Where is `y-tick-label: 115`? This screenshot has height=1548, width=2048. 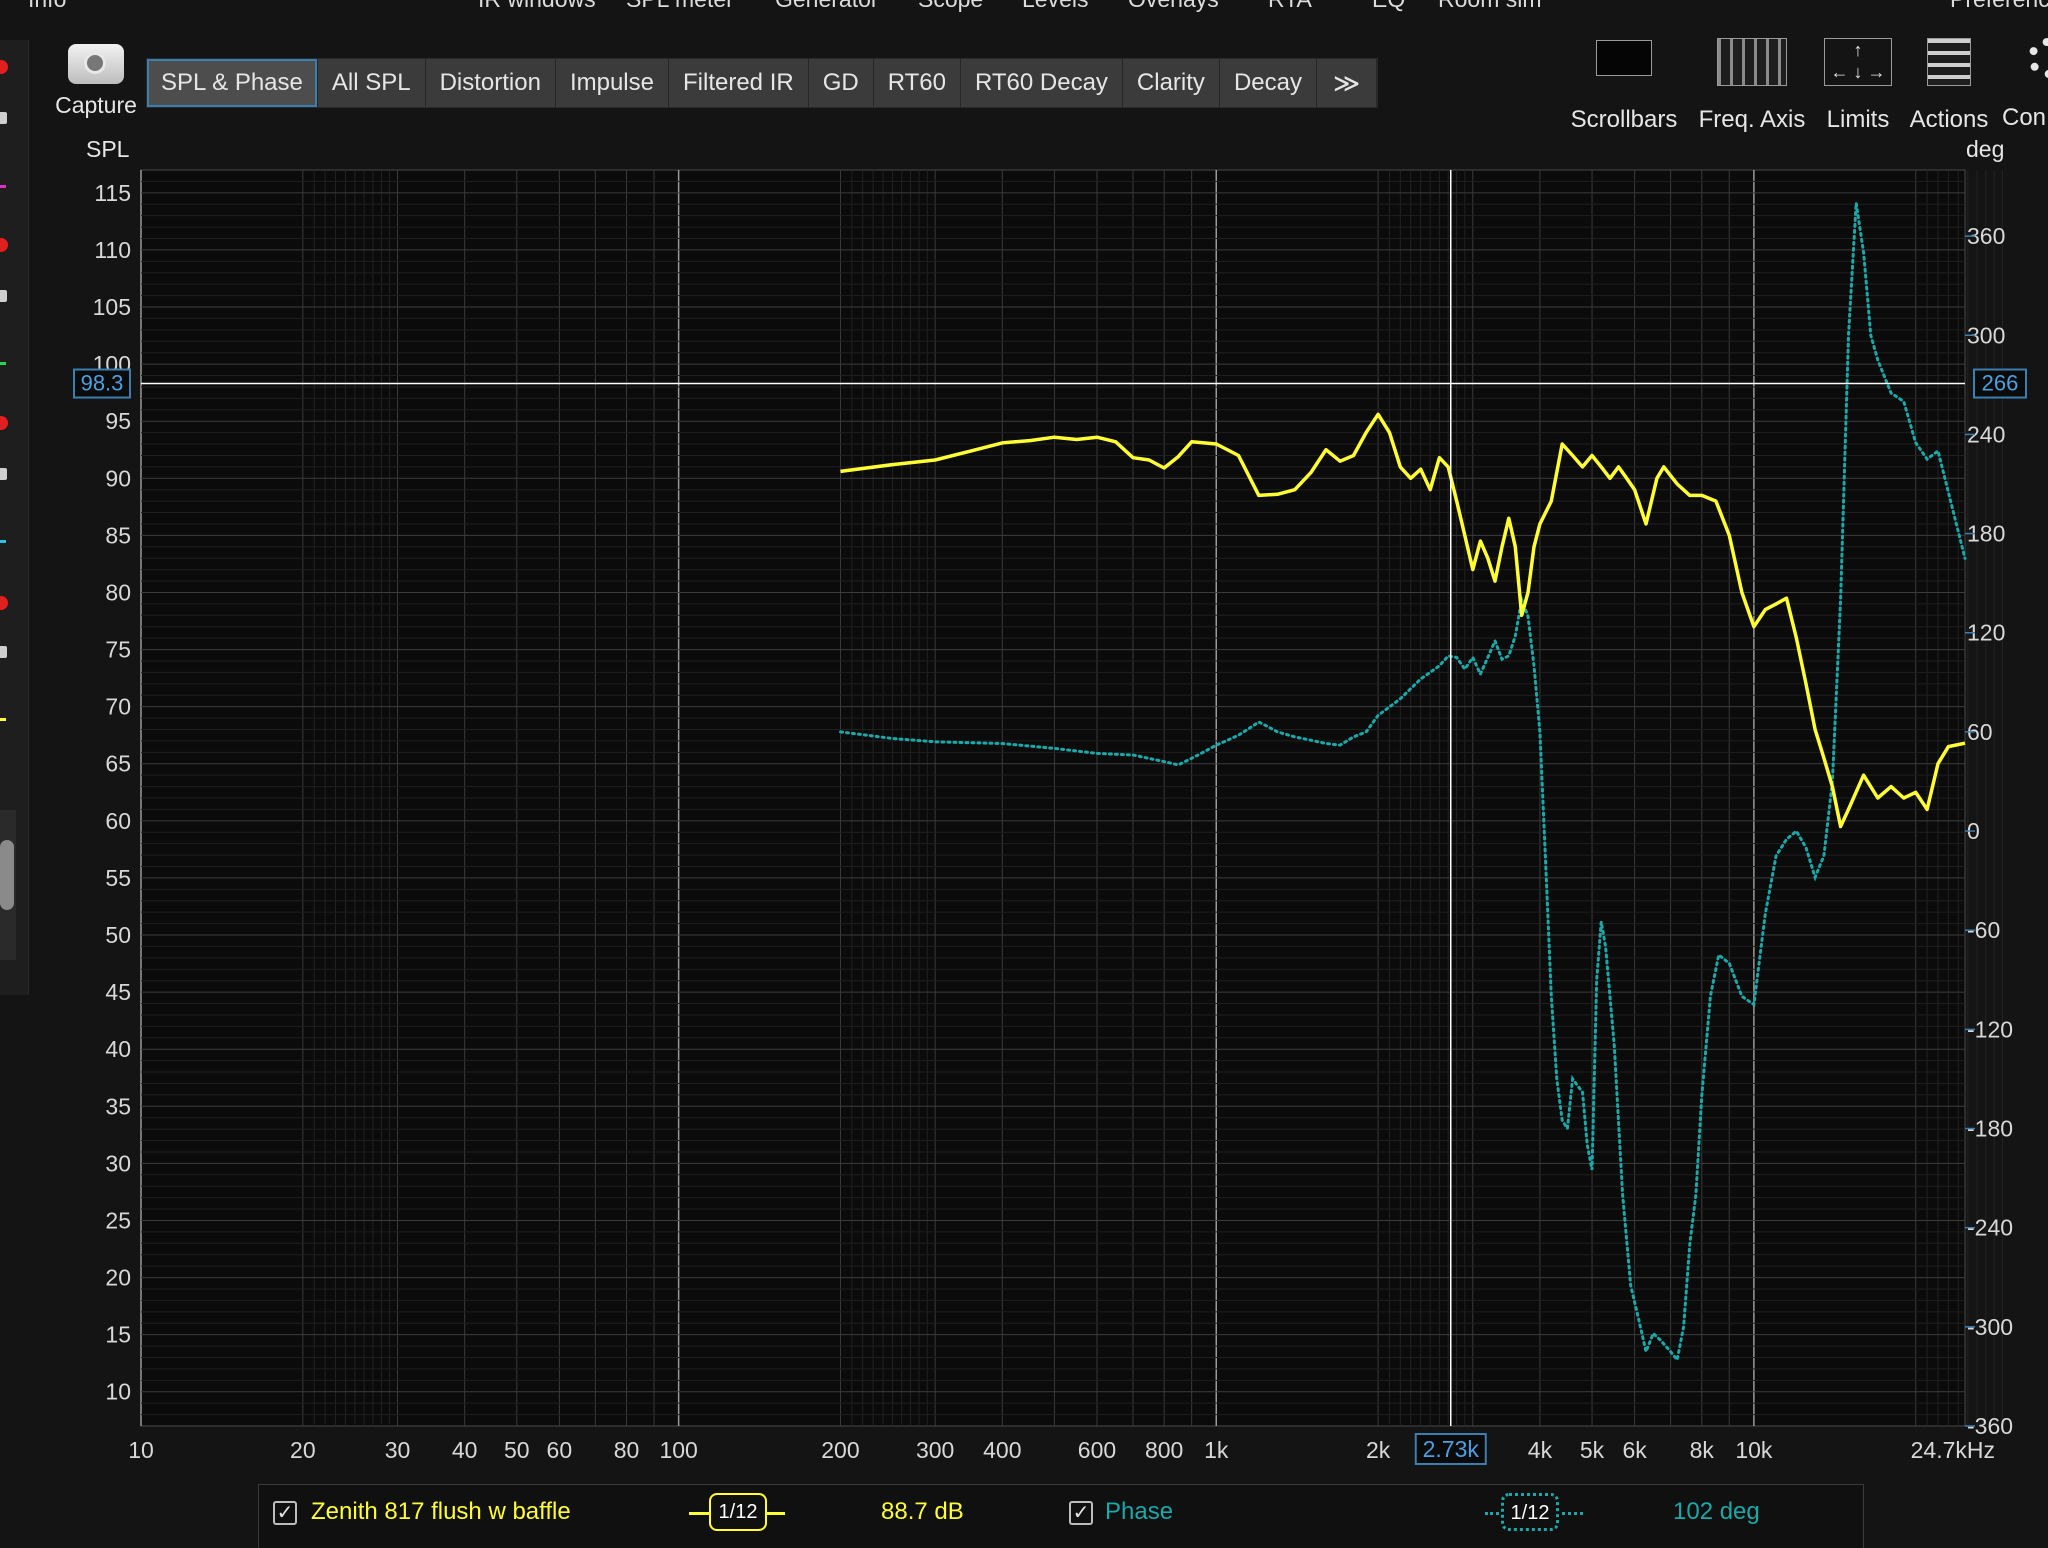 y-tick-label: 115 is located at coordinates (112, 193).